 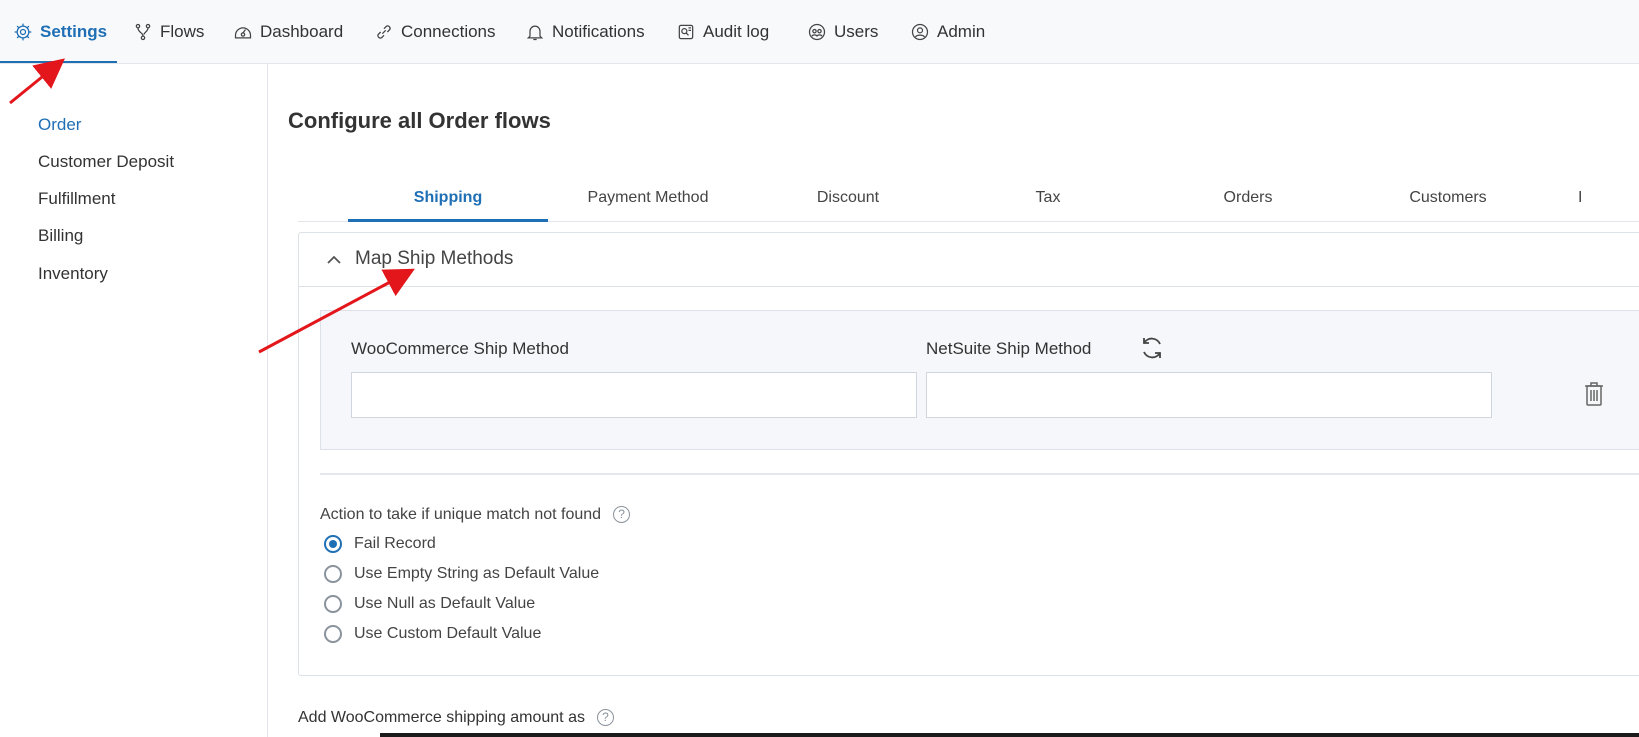 I want to click on nav-label: Notifications, so click(x=598, y=31).